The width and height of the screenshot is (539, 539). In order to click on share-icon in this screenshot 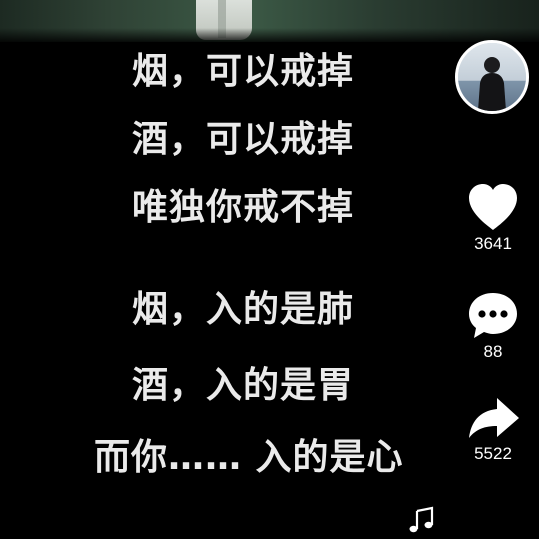, I will do `click(494, 418)`.